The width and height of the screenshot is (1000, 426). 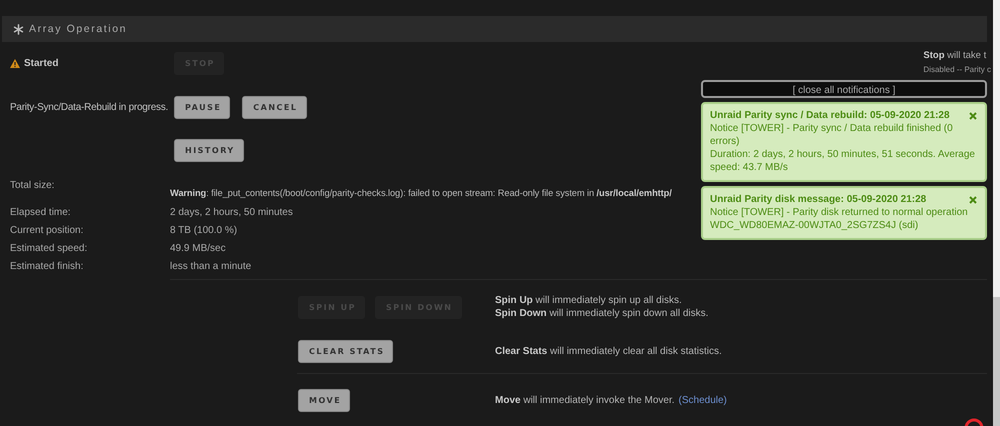 I want to click on action-button: PAUSE, so click(x=202, y=107).